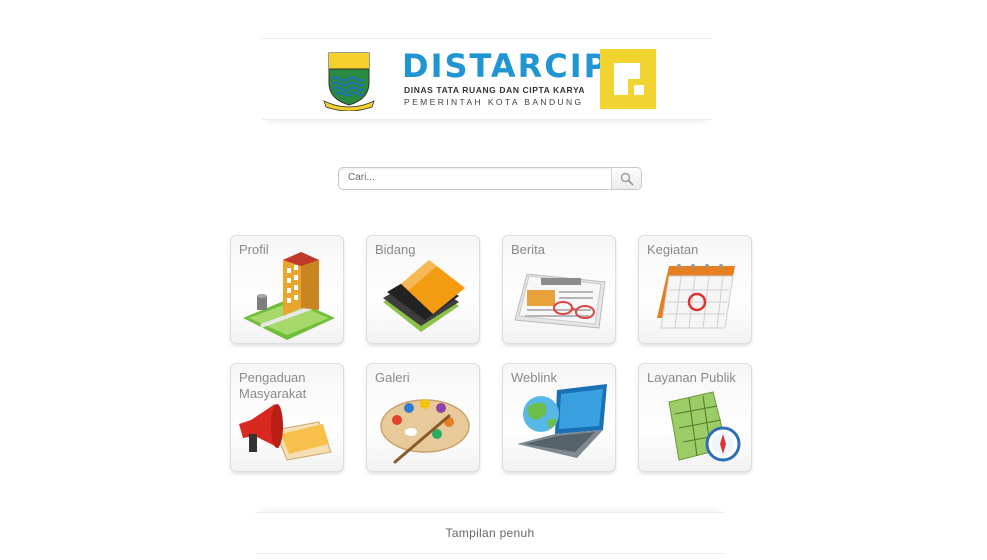 The width and height of the screenshot is (987, 560). Describe the element at coordinates (559, 417) in the screenshot. I see `tile-weblink: Weblink` at that location.